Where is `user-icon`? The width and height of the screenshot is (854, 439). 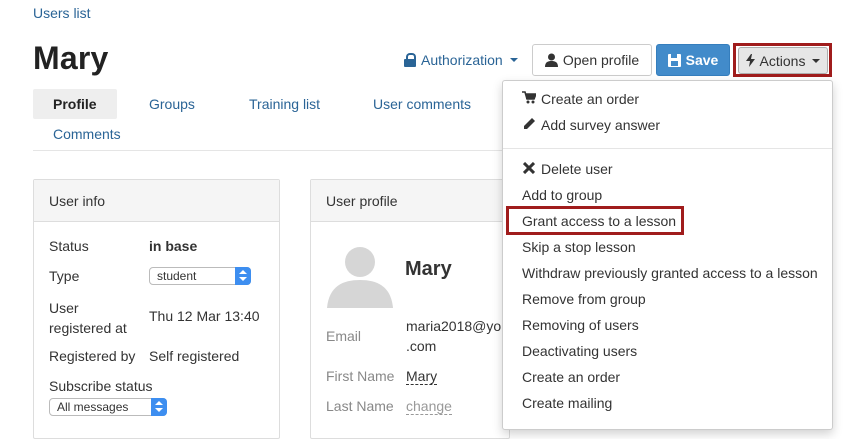
user-icon is located at coordinates (551, 60).